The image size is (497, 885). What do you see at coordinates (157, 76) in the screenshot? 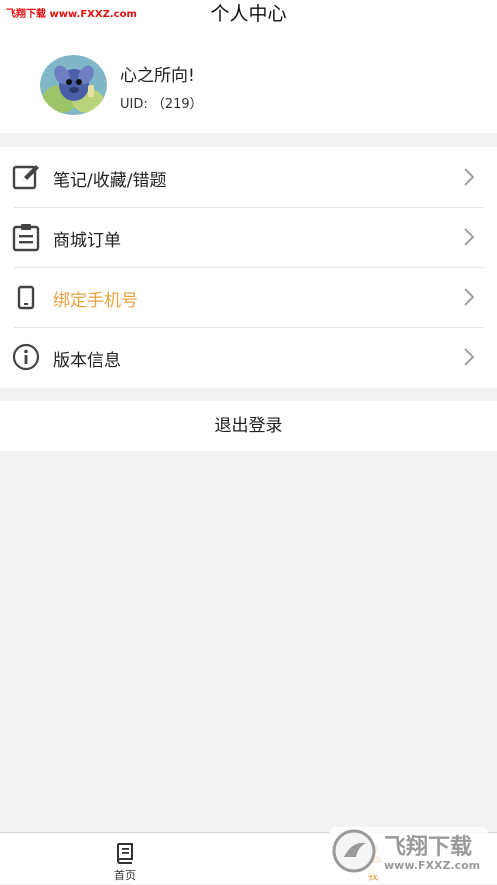
I see `profile-name: 心之所向!` at bounding box center [157, 76].